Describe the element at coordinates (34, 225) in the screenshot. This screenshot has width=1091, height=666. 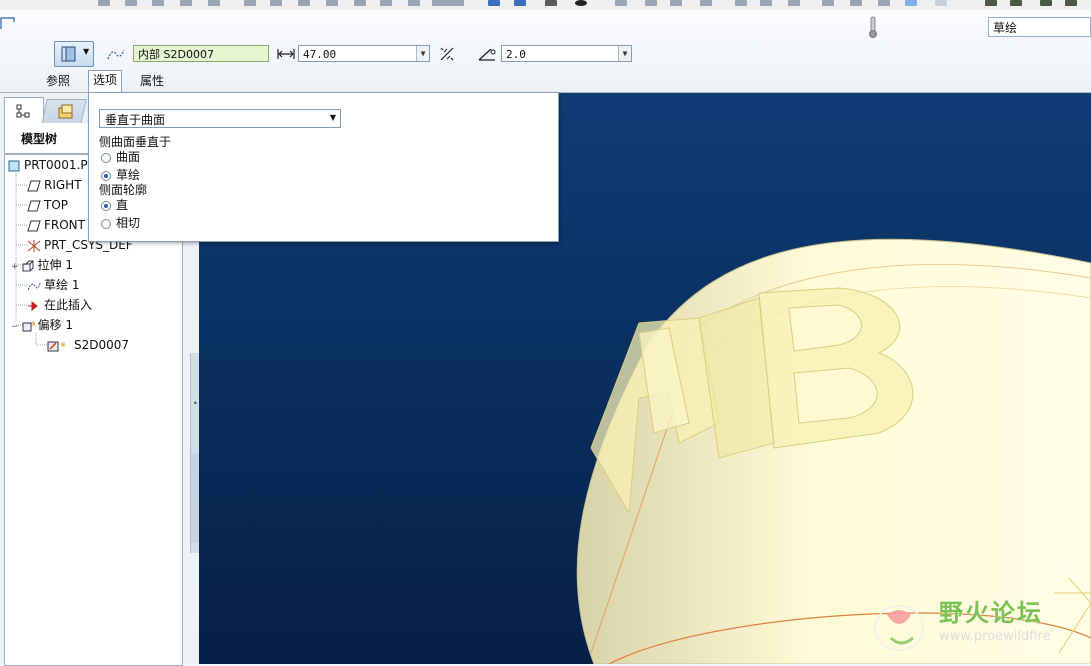
I see `datum-plane-icon` at that location.